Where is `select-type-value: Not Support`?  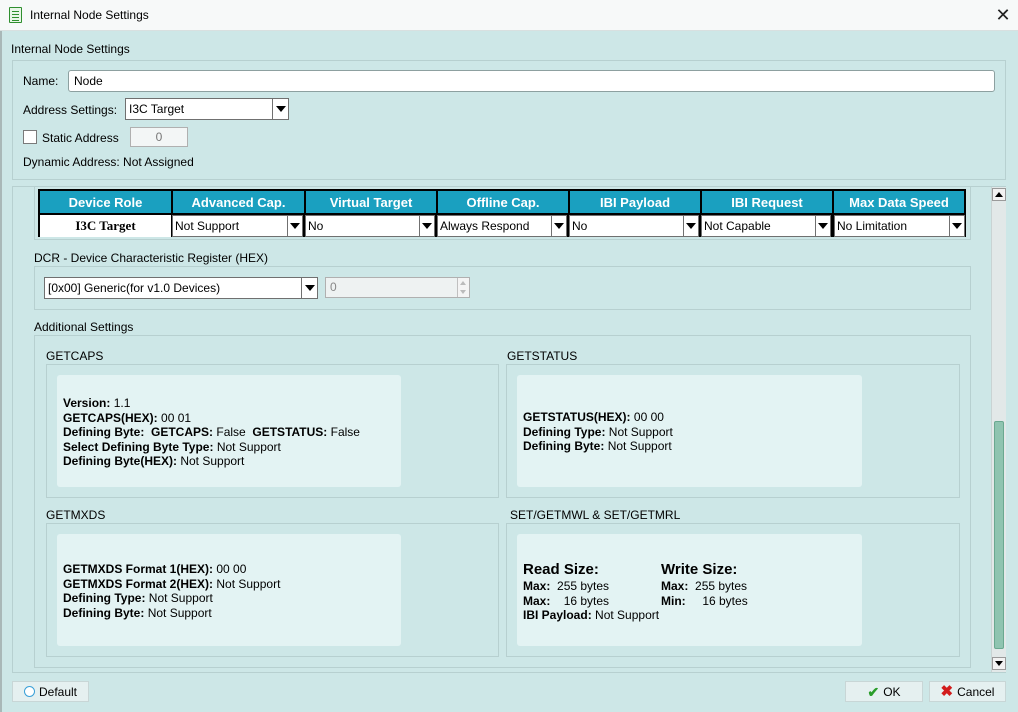
select-type-value: Not Support is located at coordinates (248, 446).